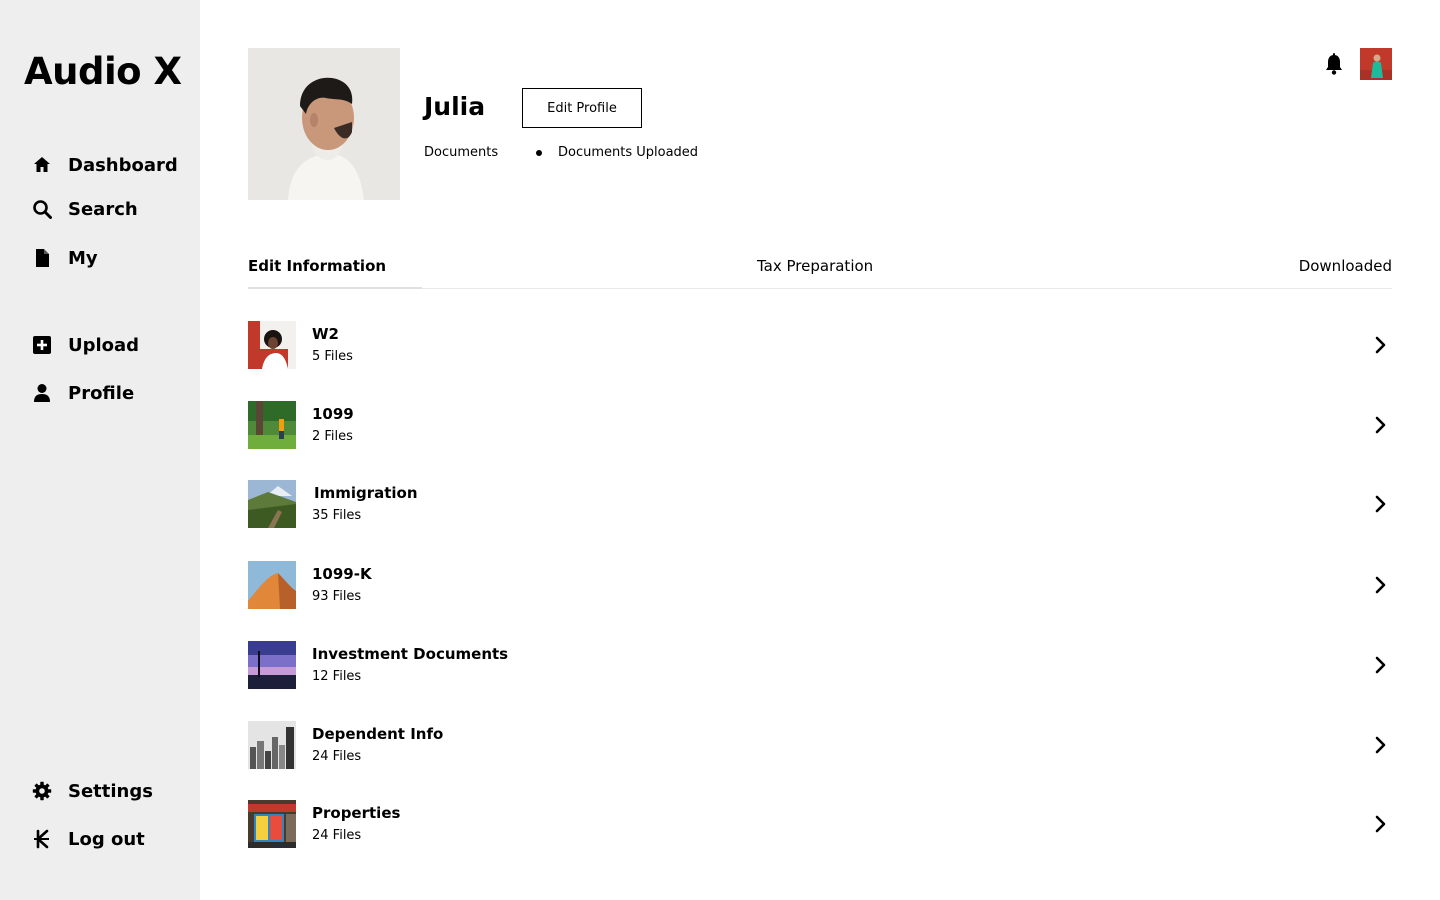  I want to click on document-title: Properties, so click(356, 813).